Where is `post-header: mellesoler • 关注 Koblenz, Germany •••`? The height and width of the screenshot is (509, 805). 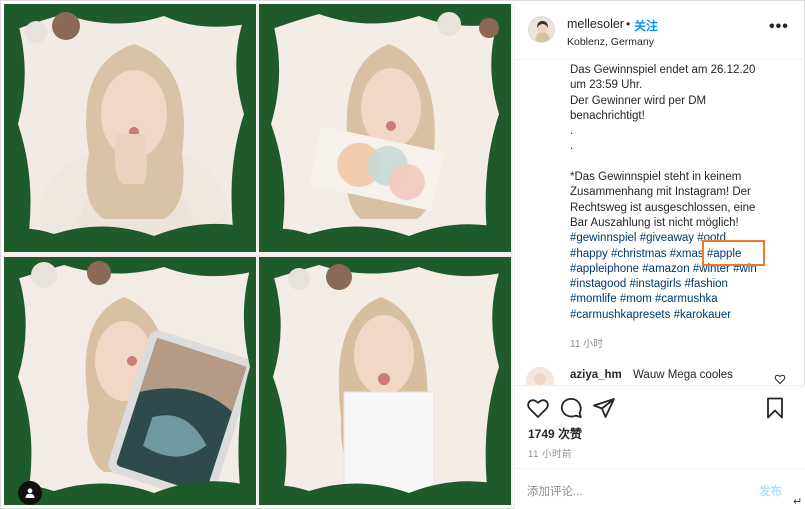
post-header: mellesoler • 关注 Koblenz, Germany ••• is located at coordinates (660, 30).